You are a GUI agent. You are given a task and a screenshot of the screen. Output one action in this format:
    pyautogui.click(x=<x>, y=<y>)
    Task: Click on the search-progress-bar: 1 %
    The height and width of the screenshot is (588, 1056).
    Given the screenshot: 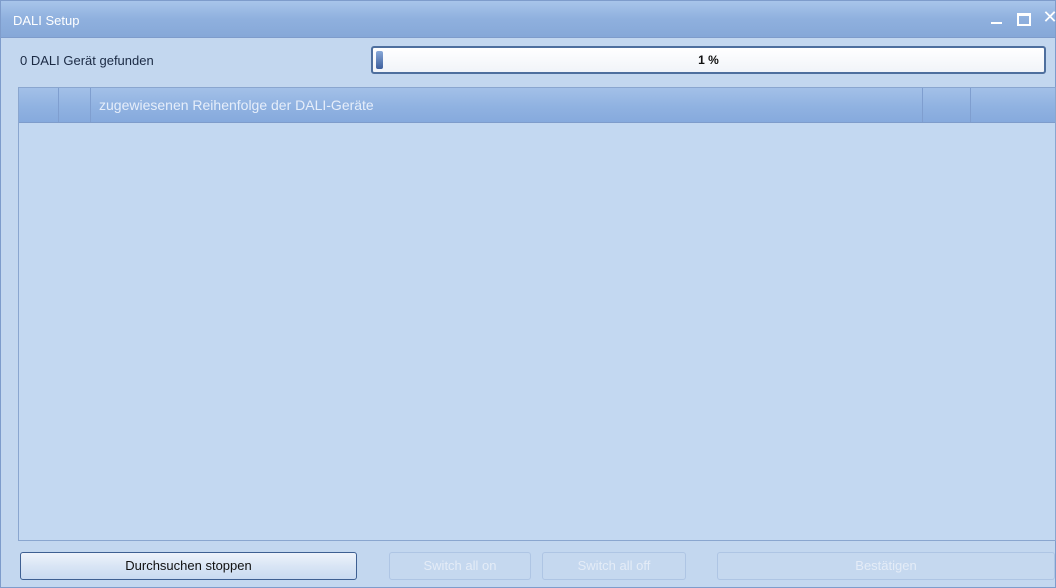 What is the action you would take?
    pyautogui.click(x=708, y=60)
    